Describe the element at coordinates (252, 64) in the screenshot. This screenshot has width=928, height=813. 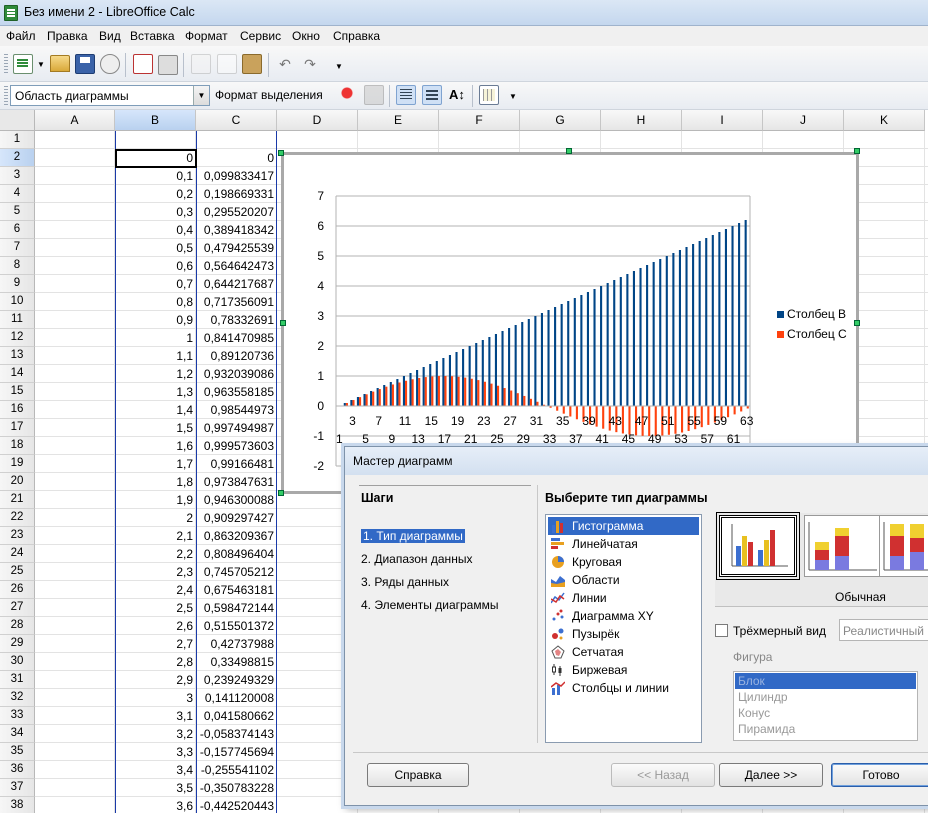
I see `paste-icon` at that location.